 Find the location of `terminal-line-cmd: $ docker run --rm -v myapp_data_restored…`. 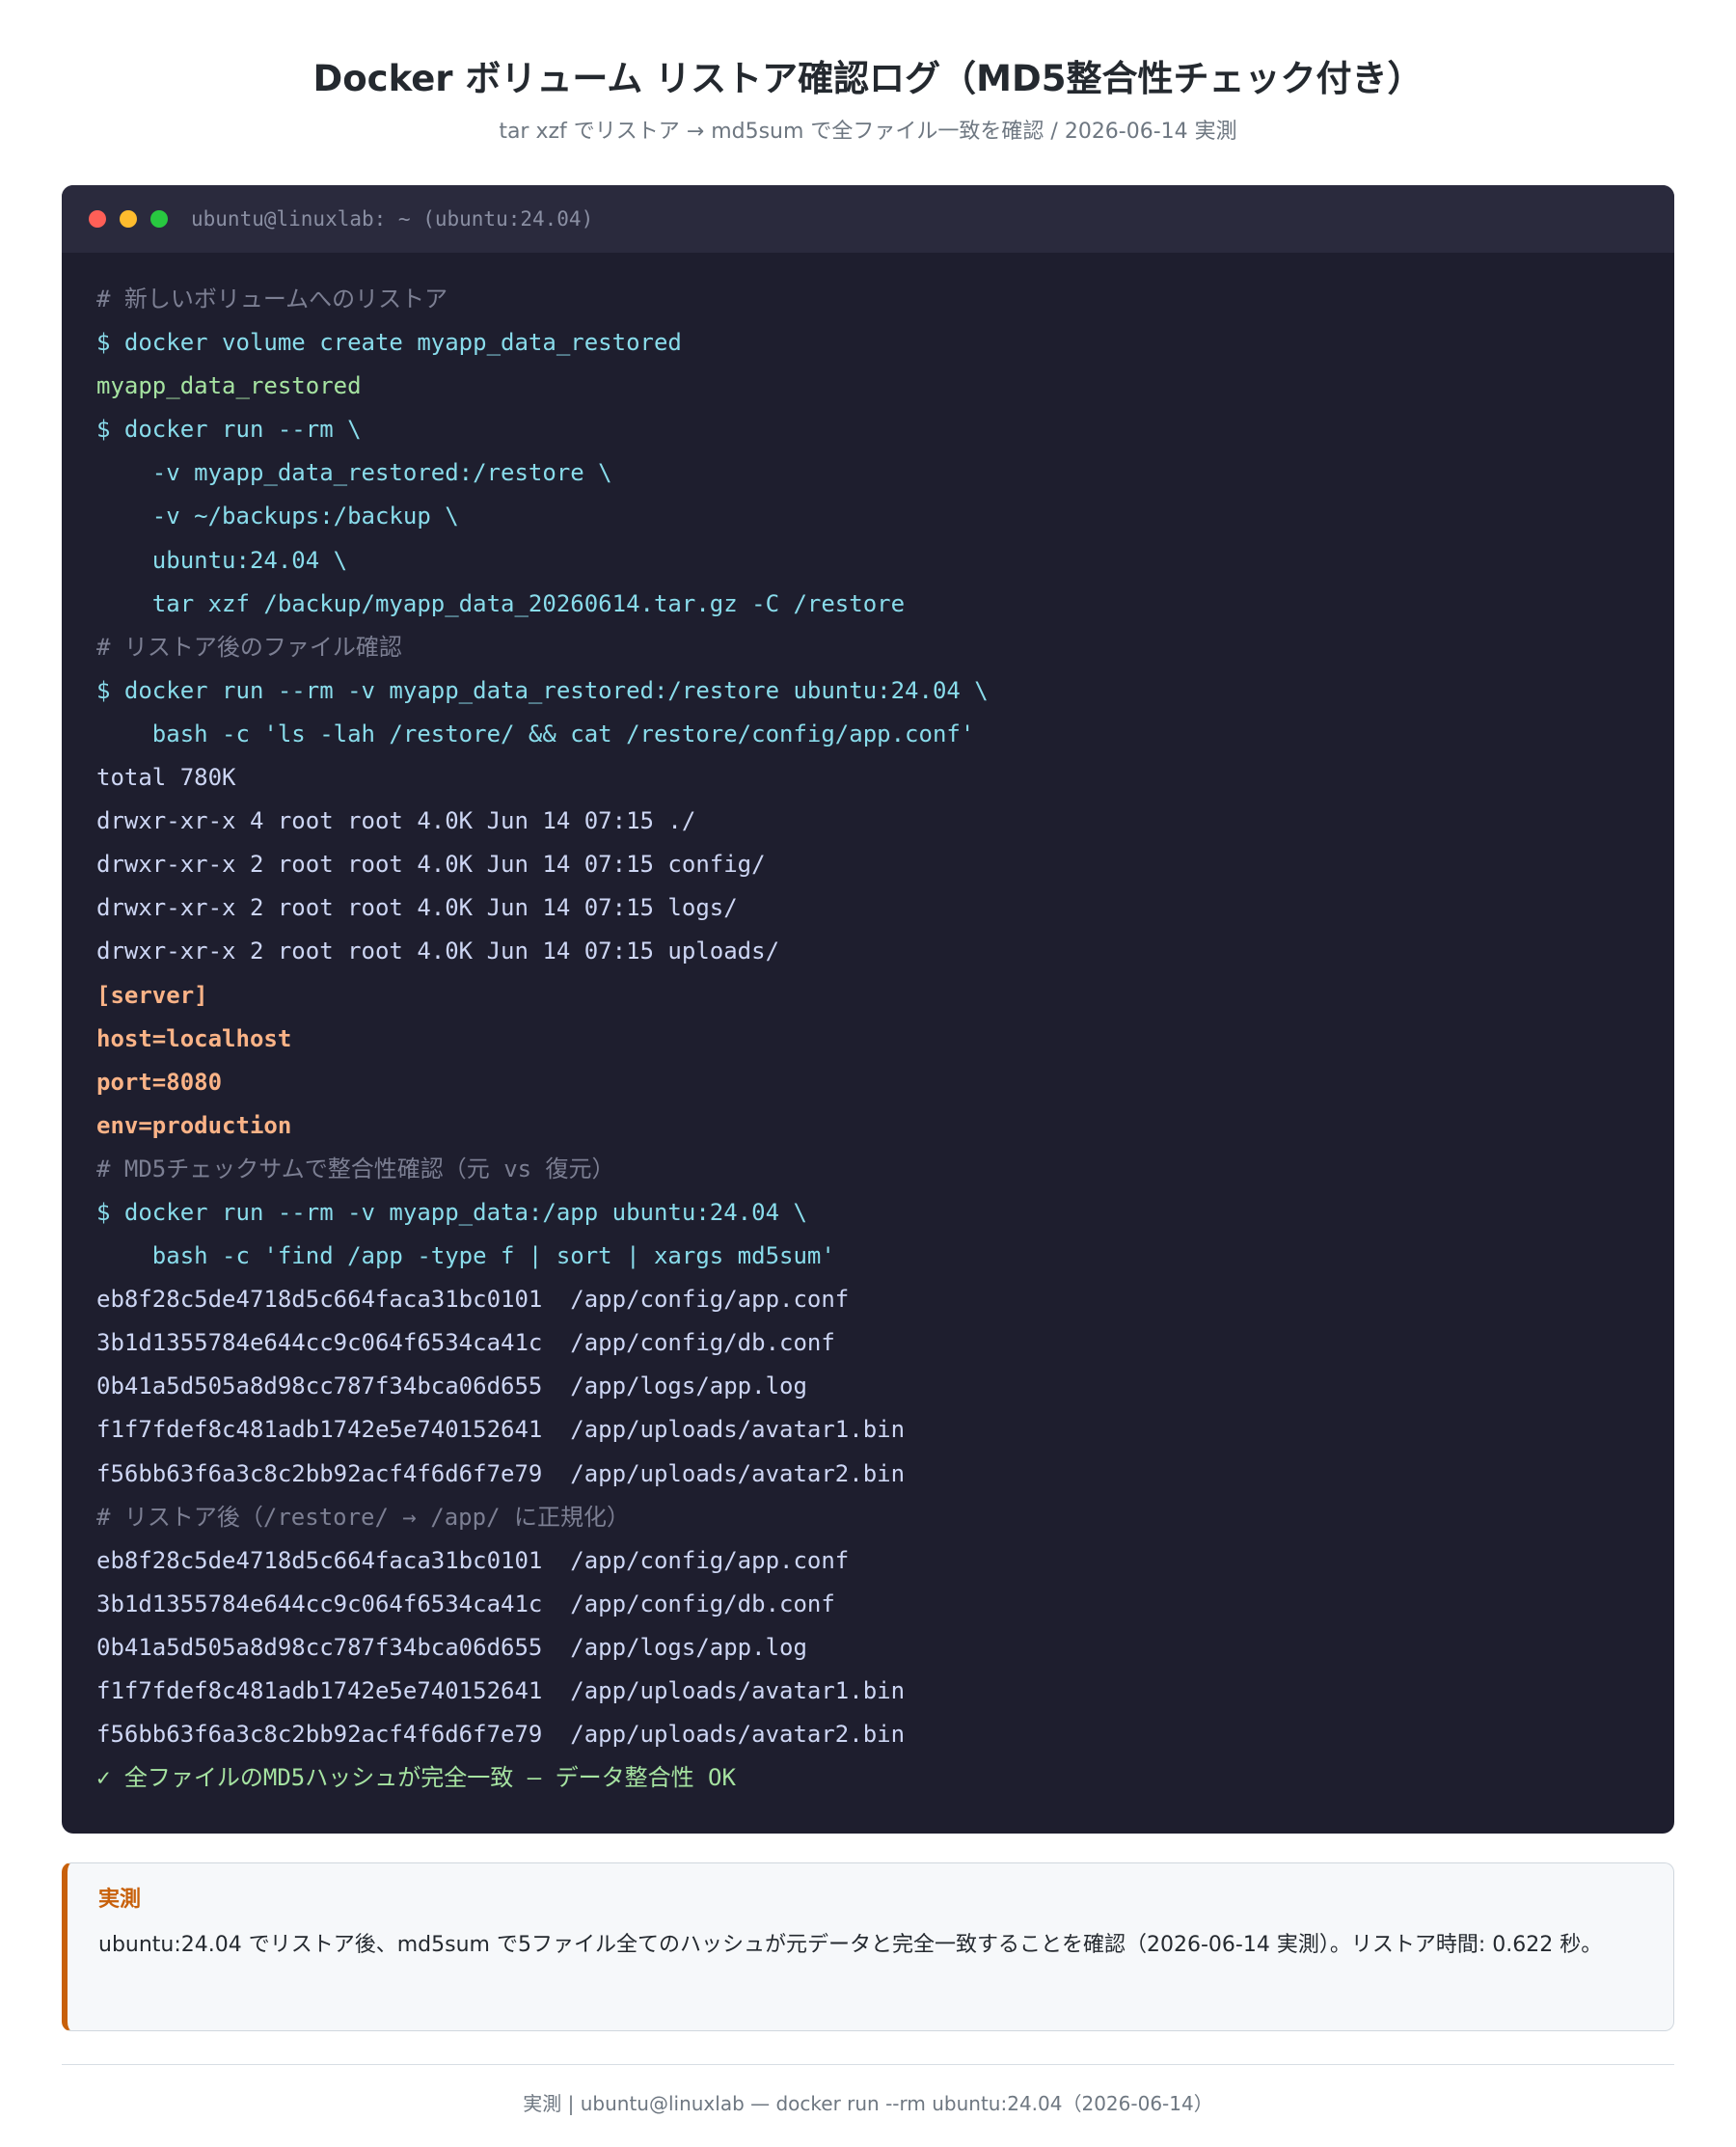

terminal-line-cmd: $ docker run --rm -v myapp_data_restored… is located at coordinates (542, 690).